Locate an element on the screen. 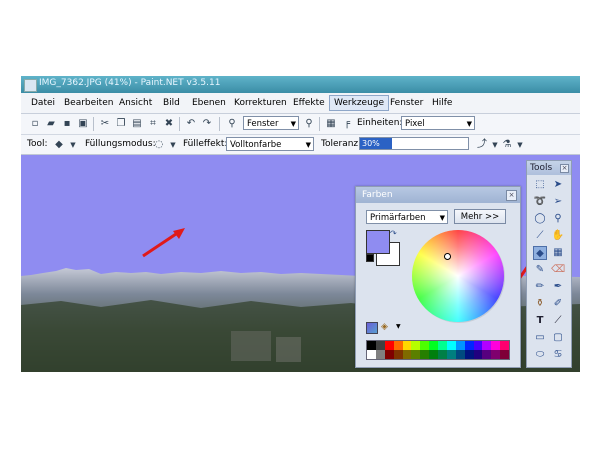  menu-datei: Datei is located at coordinates (43, 103).